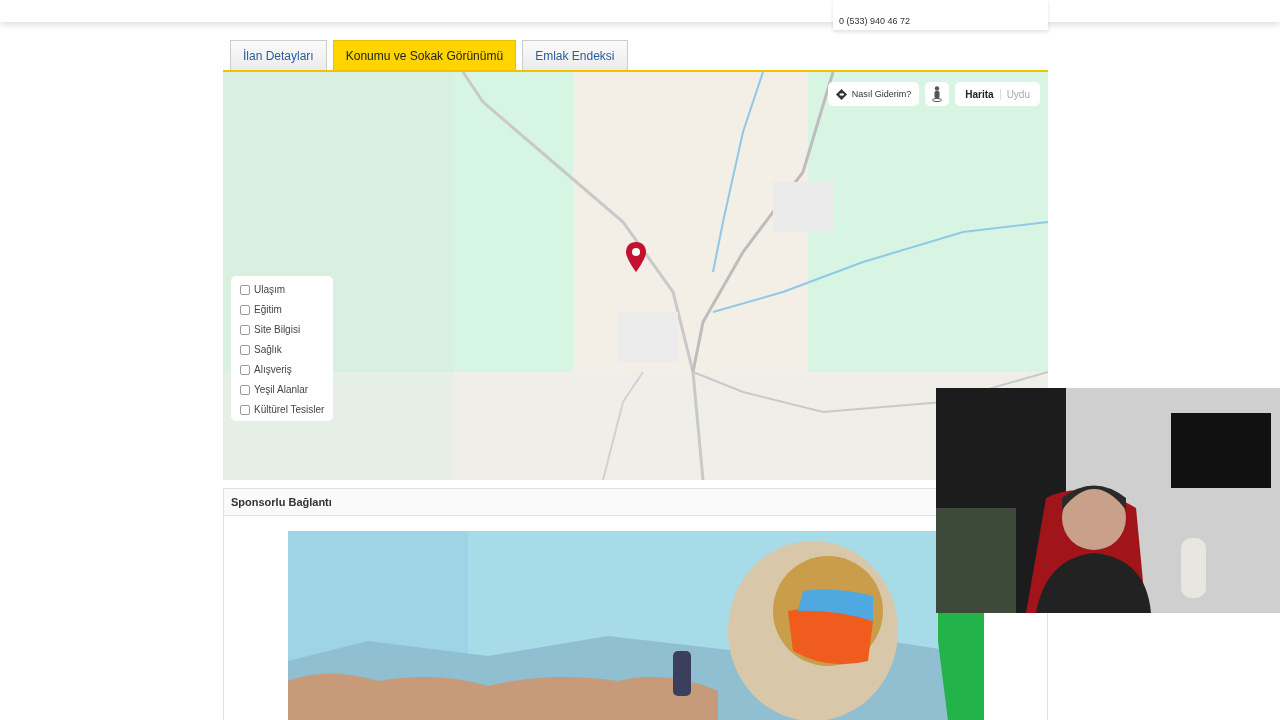 The width and height of the screenshot is (1280, 720). What do you see at coordinates (278, 55) in the screenshot?
I see `tab: İlan Detayları` at bounding box center [278, 55].